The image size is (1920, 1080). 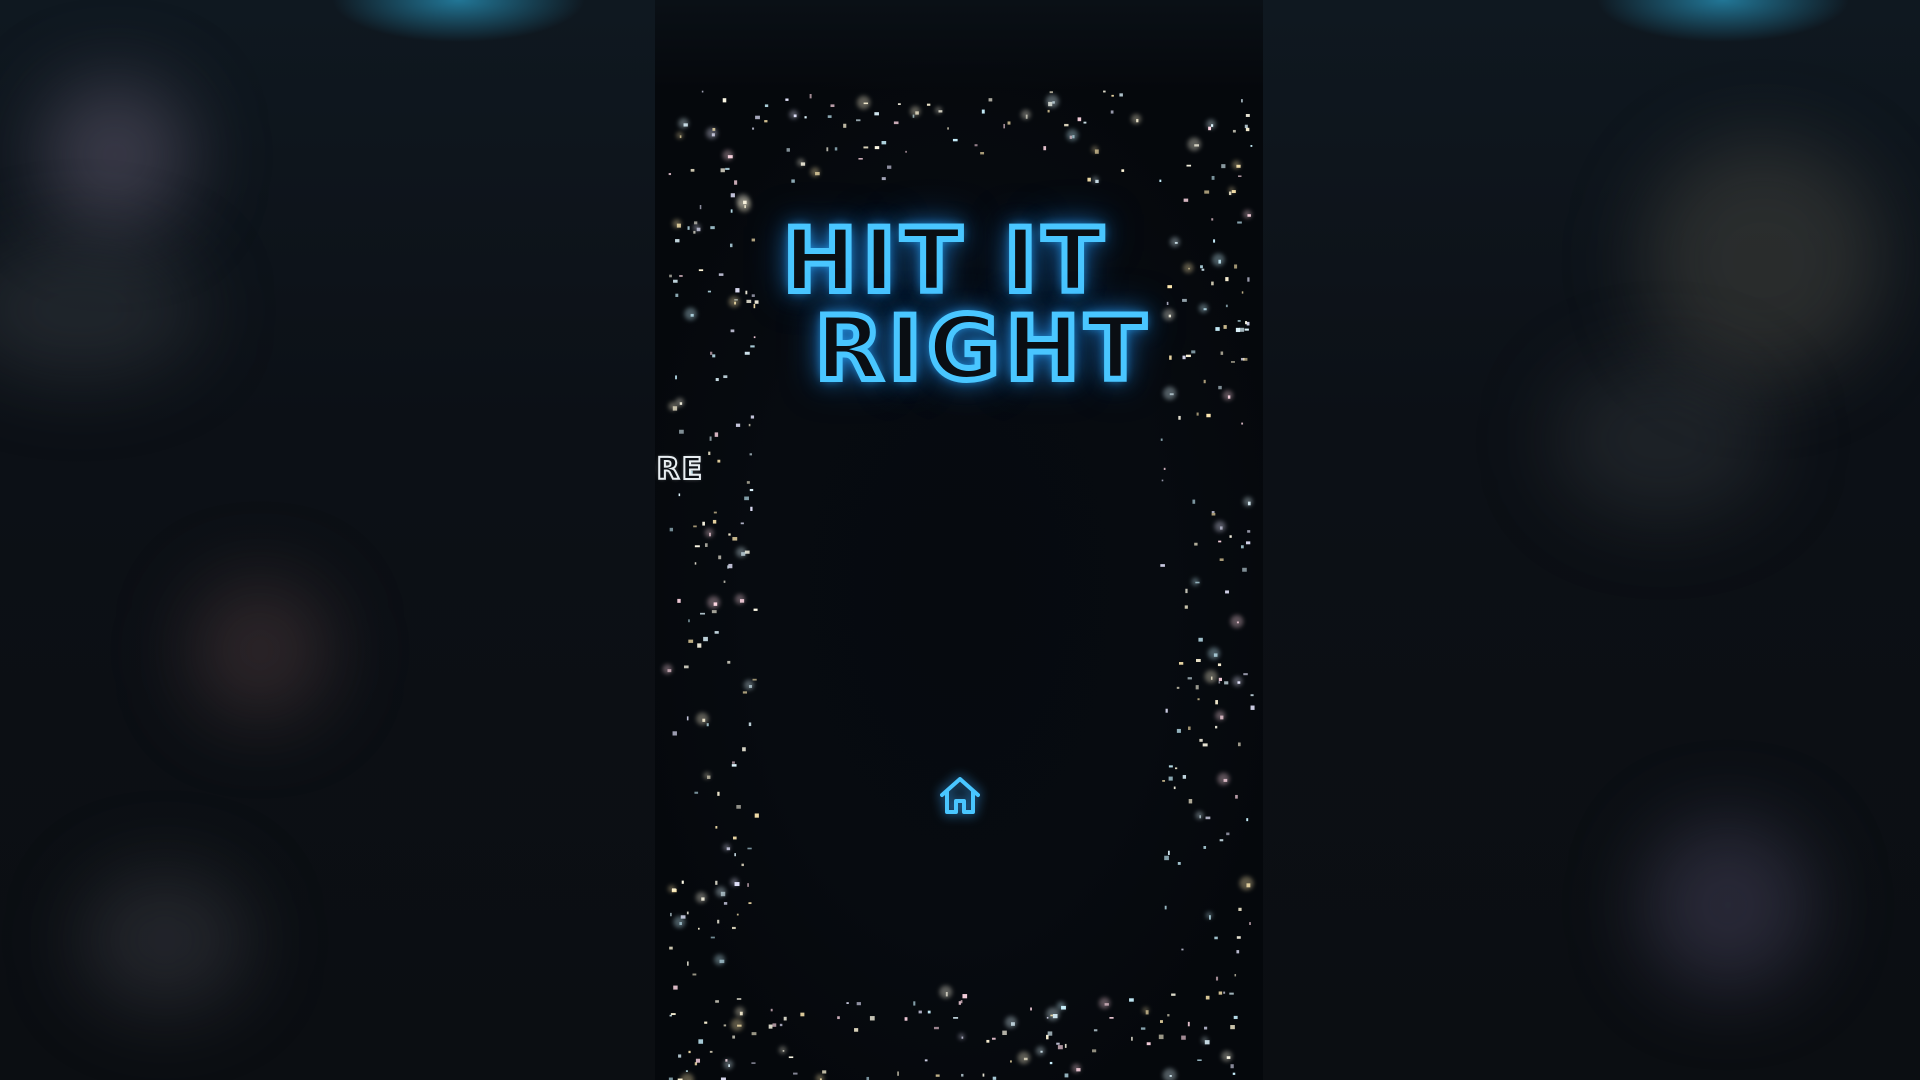 I want to click on score-label: ORE, so click(x=680, y=469).